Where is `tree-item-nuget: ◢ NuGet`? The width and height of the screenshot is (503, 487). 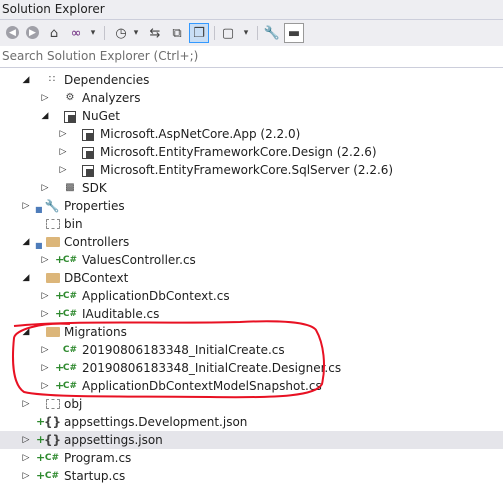 tree-item-nuget: ◢ NuGet is located at coordinates (251, 116).